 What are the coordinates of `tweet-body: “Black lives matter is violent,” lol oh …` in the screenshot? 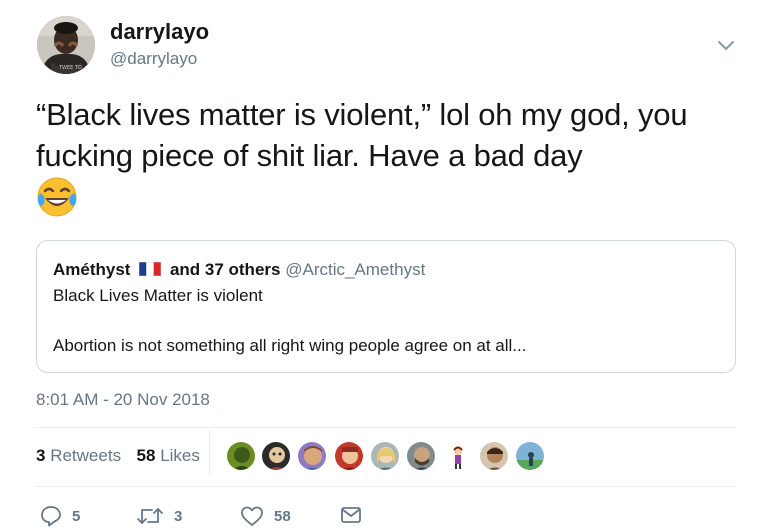 It's located at (362, 135).